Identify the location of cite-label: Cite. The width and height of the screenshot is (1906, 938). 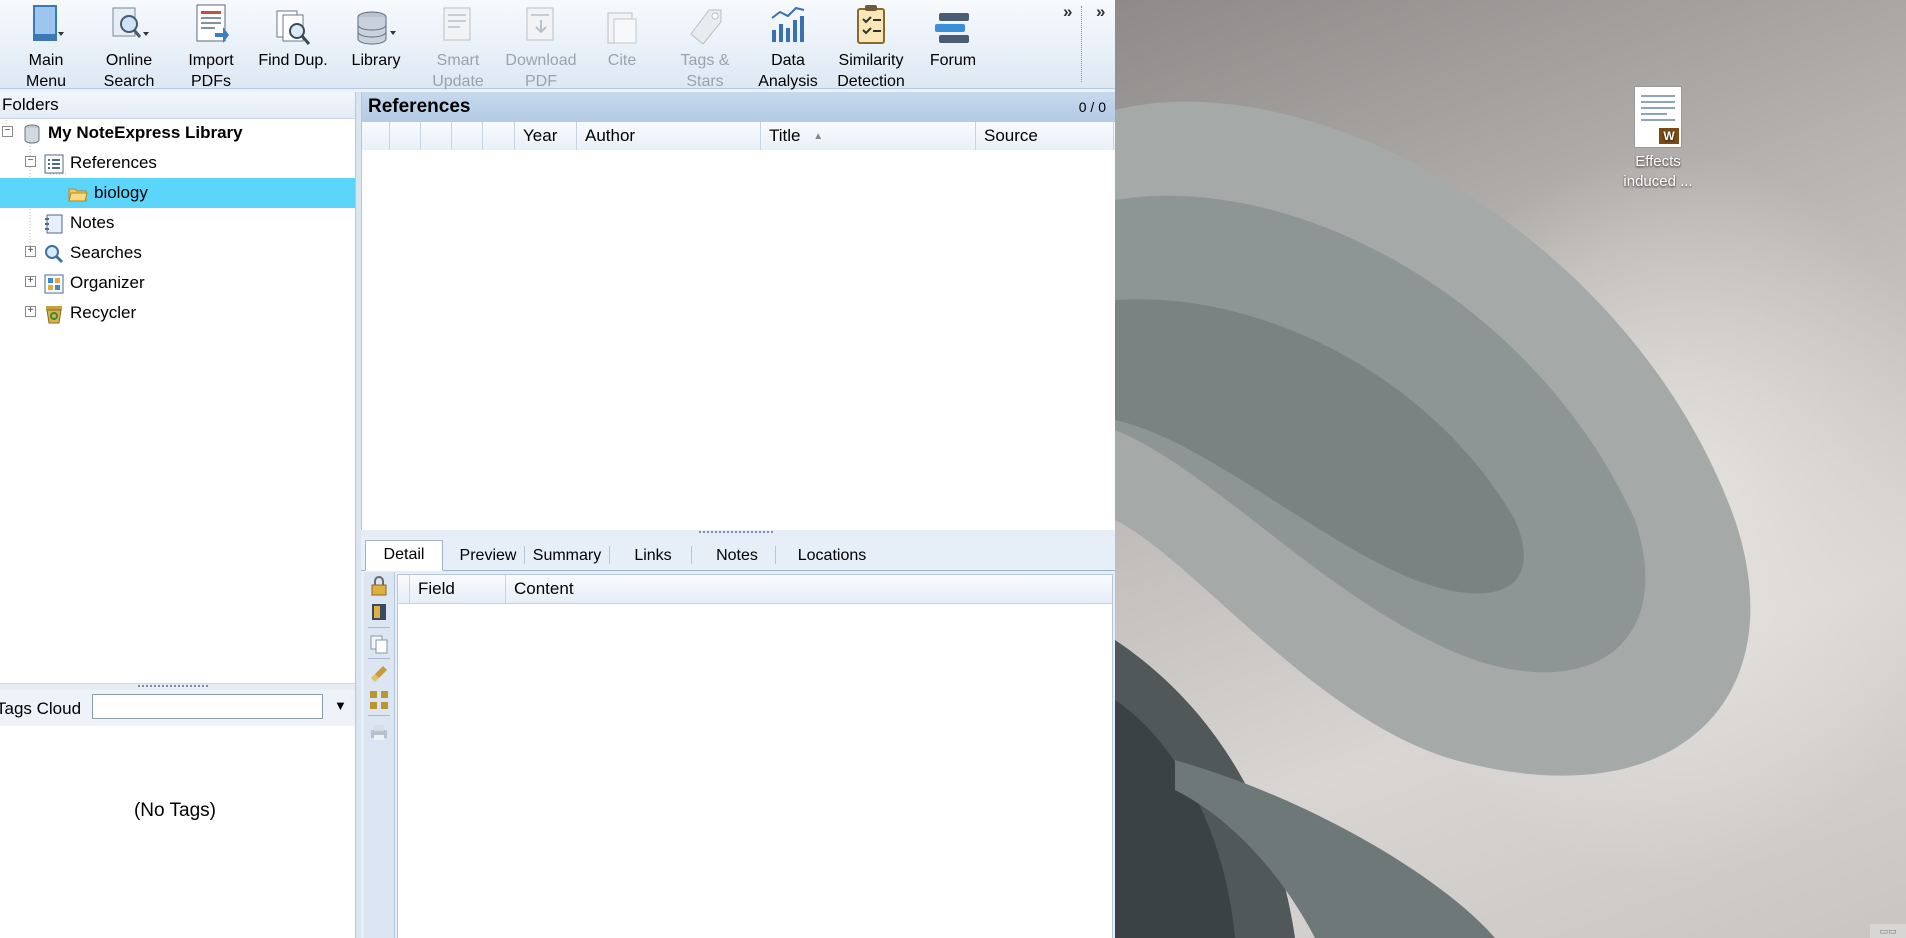
(622, 60).